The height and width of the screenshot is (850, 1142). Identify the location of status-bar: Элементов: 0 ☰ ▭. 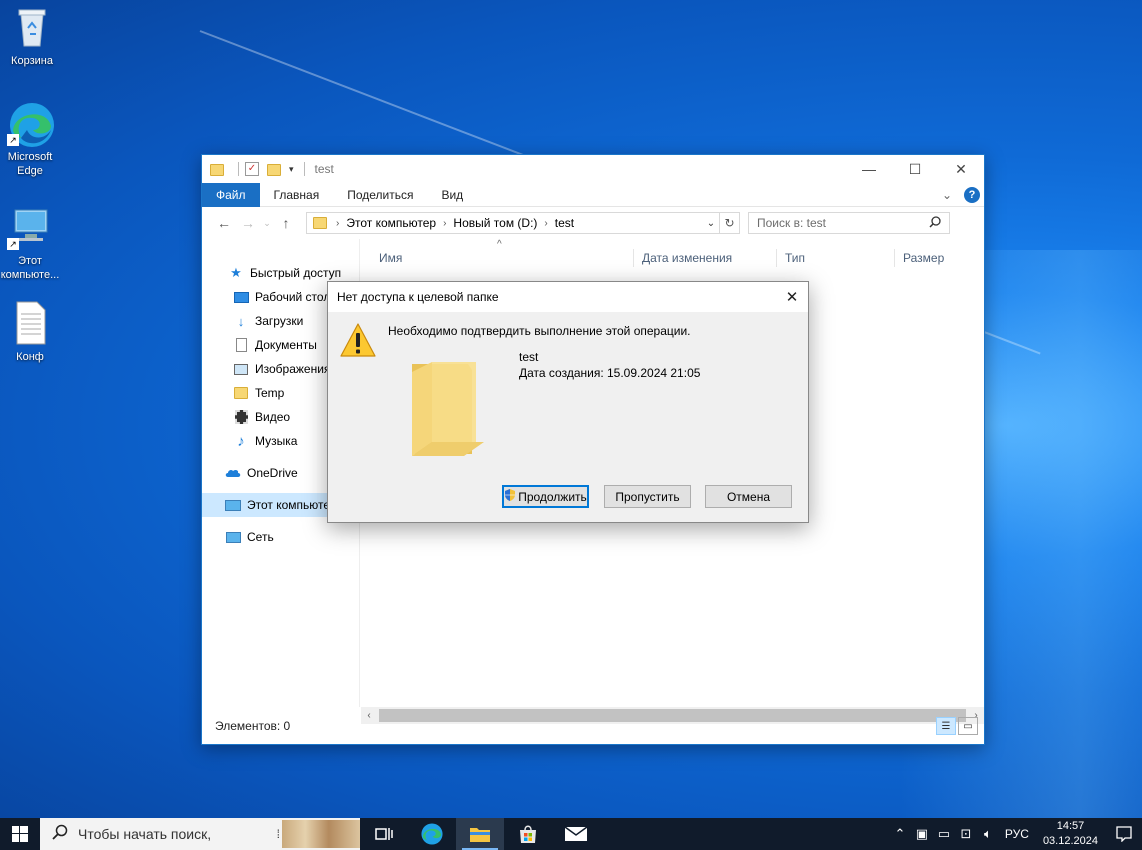
(593, 726).